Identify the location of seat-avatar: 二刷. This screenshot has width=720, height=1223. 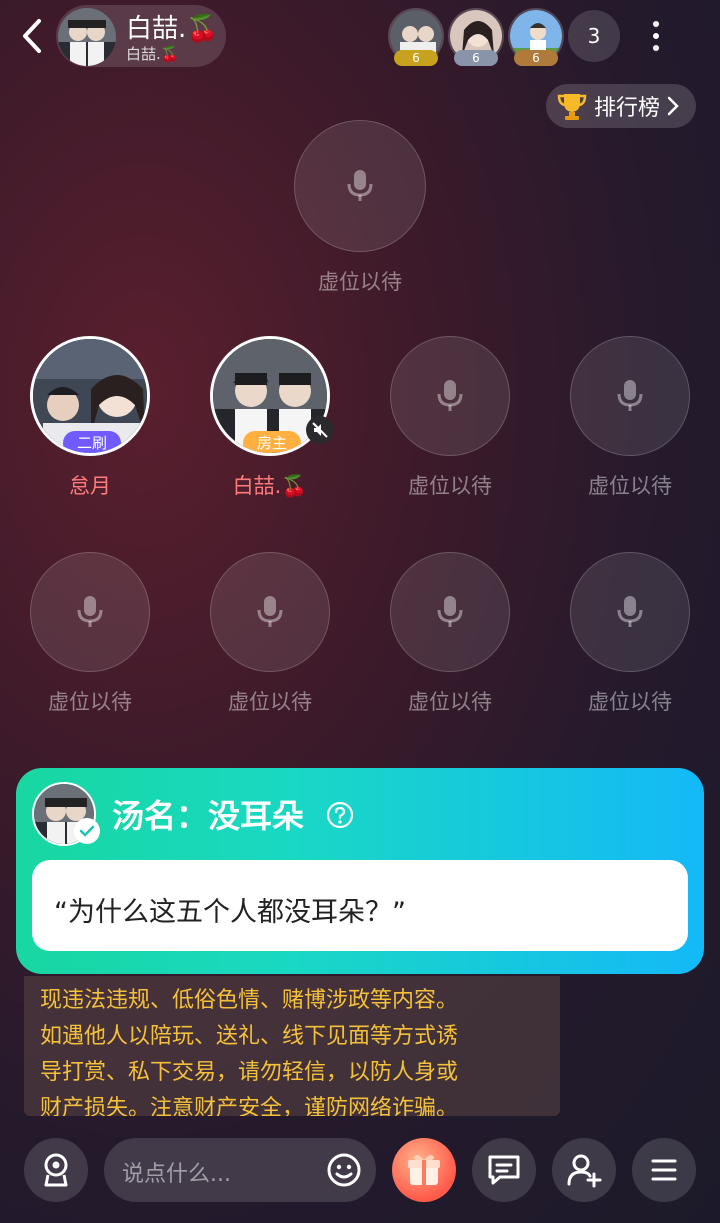
(90, 396).